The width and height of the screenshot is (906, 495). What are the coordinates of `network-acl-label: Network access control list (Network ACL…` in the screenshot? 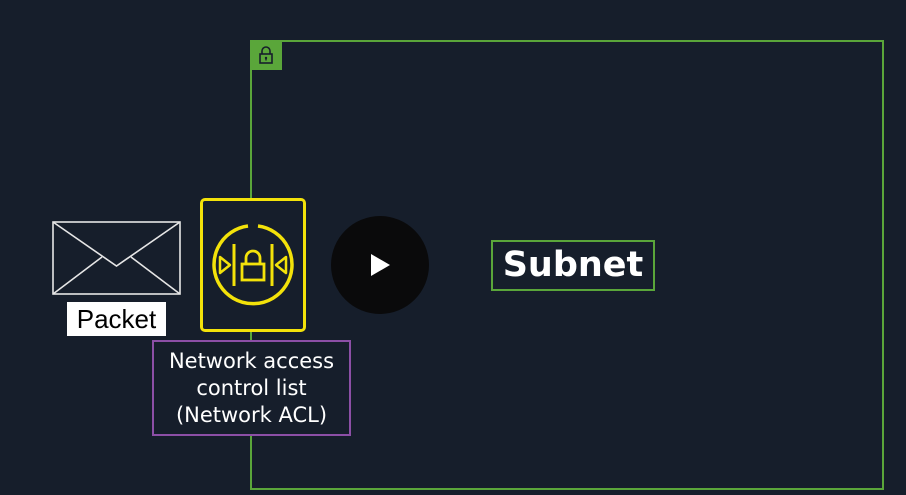 It's located at (251, 388).